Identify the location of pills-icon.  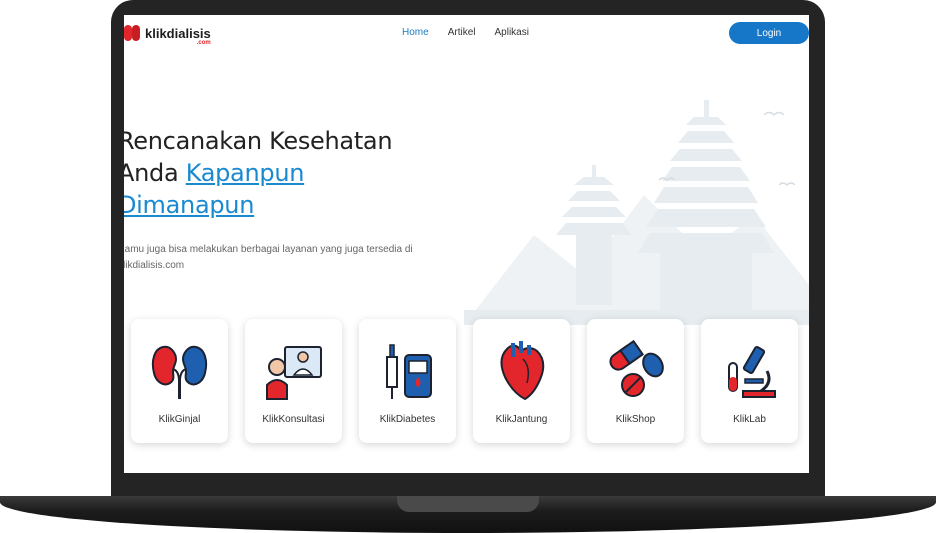
(636, 368).